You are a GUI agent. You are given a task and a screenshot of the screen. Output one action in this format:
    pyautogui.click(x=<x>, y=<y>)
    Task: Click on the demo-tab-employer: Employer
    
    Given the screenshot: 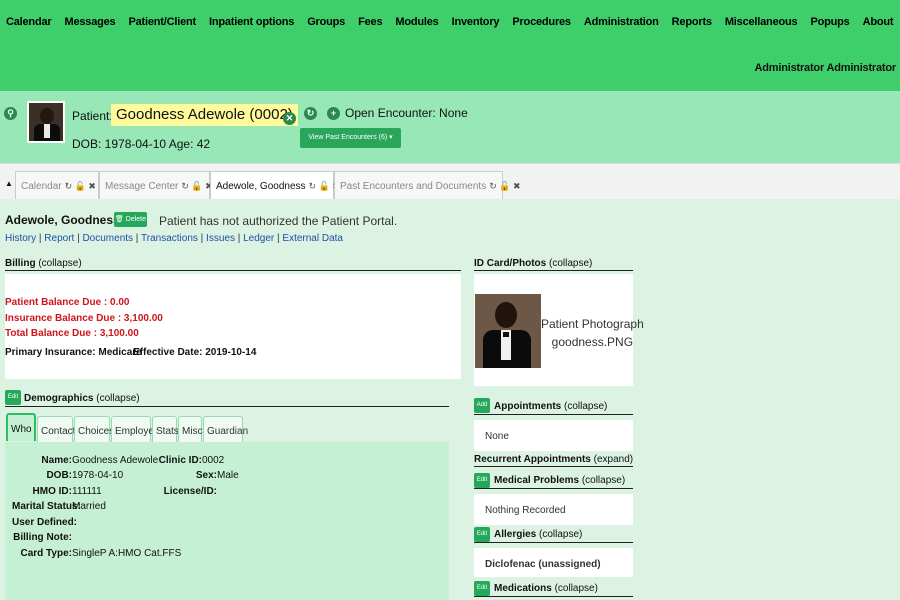 What is the action you would take?
    pyautogui.click(x=134, y=429)
    